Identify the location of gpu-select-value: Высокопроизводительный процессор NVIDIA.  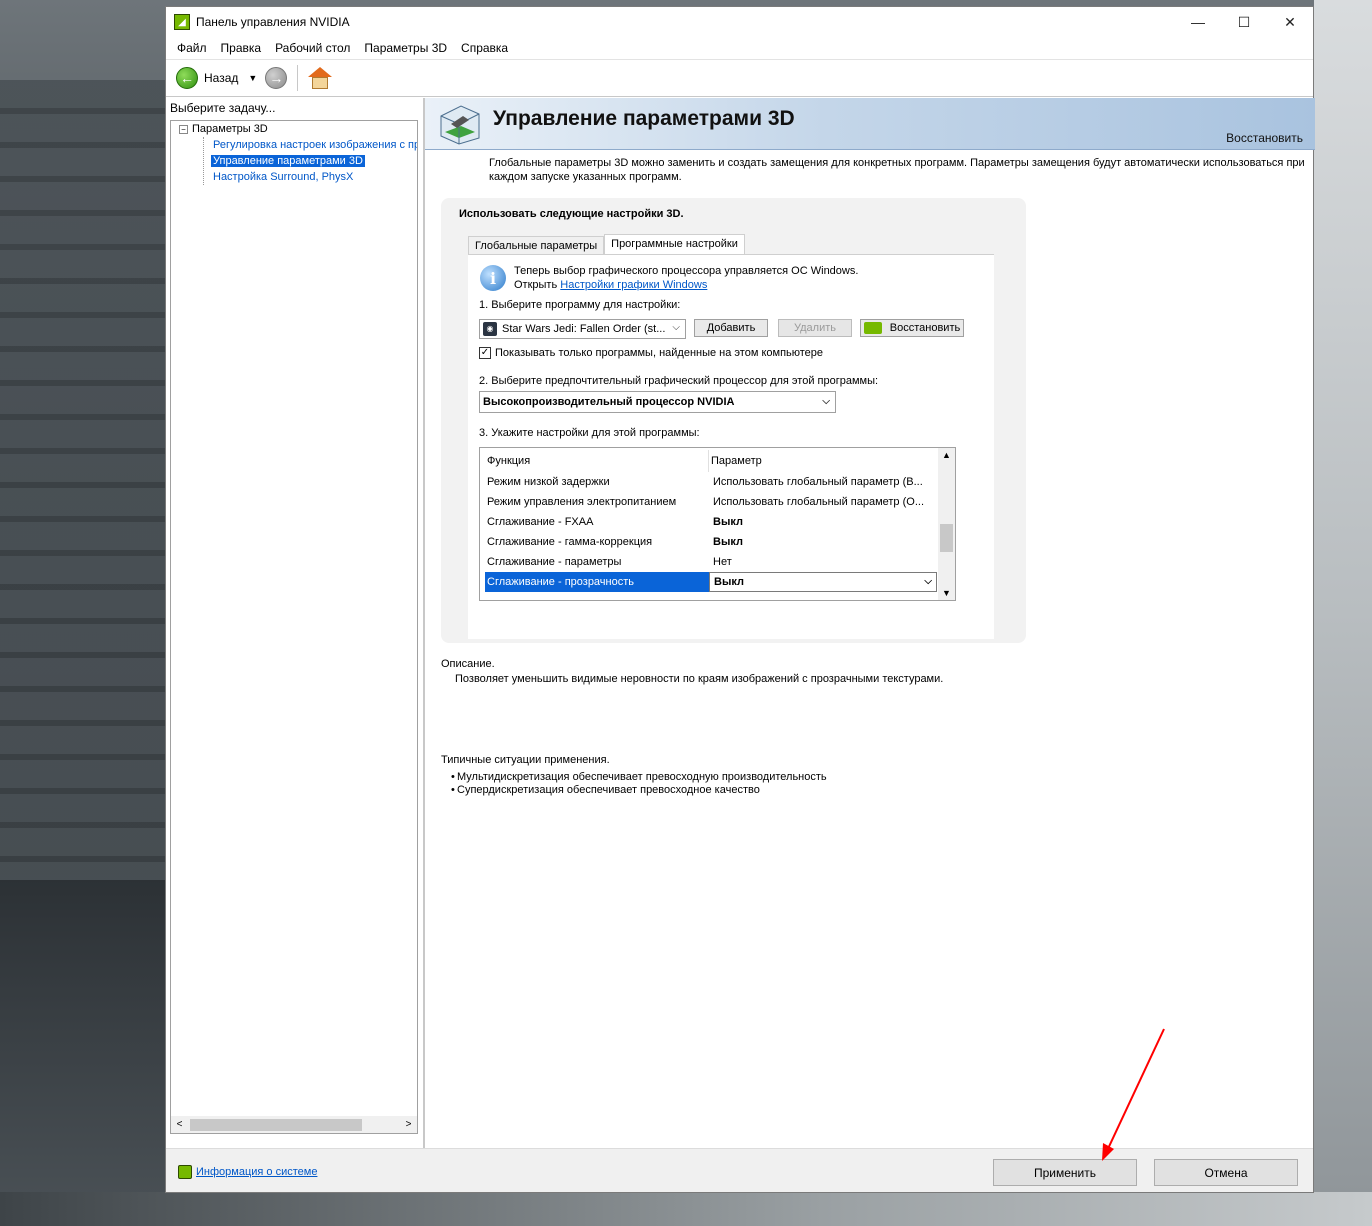
(609, 402).